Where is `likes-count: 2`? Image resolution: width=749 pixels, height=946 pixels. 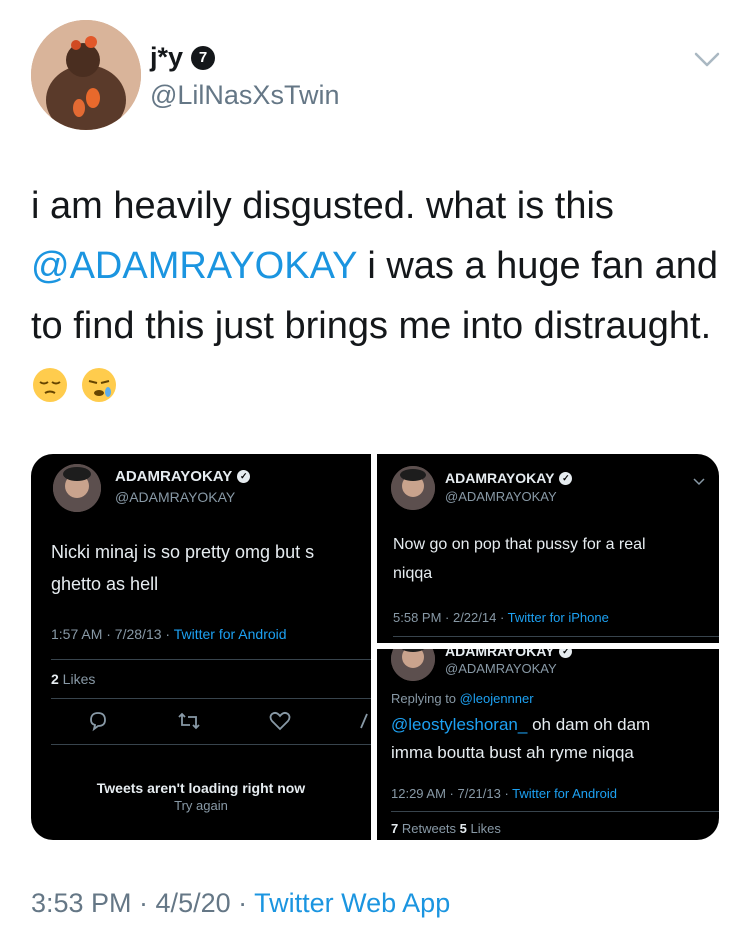
likes-count: 2 is located at coordinates (55, 679).